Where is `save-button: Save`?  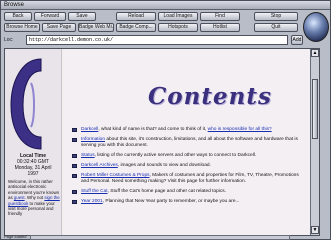 save-button: Save is located at coordinates (82, 16).